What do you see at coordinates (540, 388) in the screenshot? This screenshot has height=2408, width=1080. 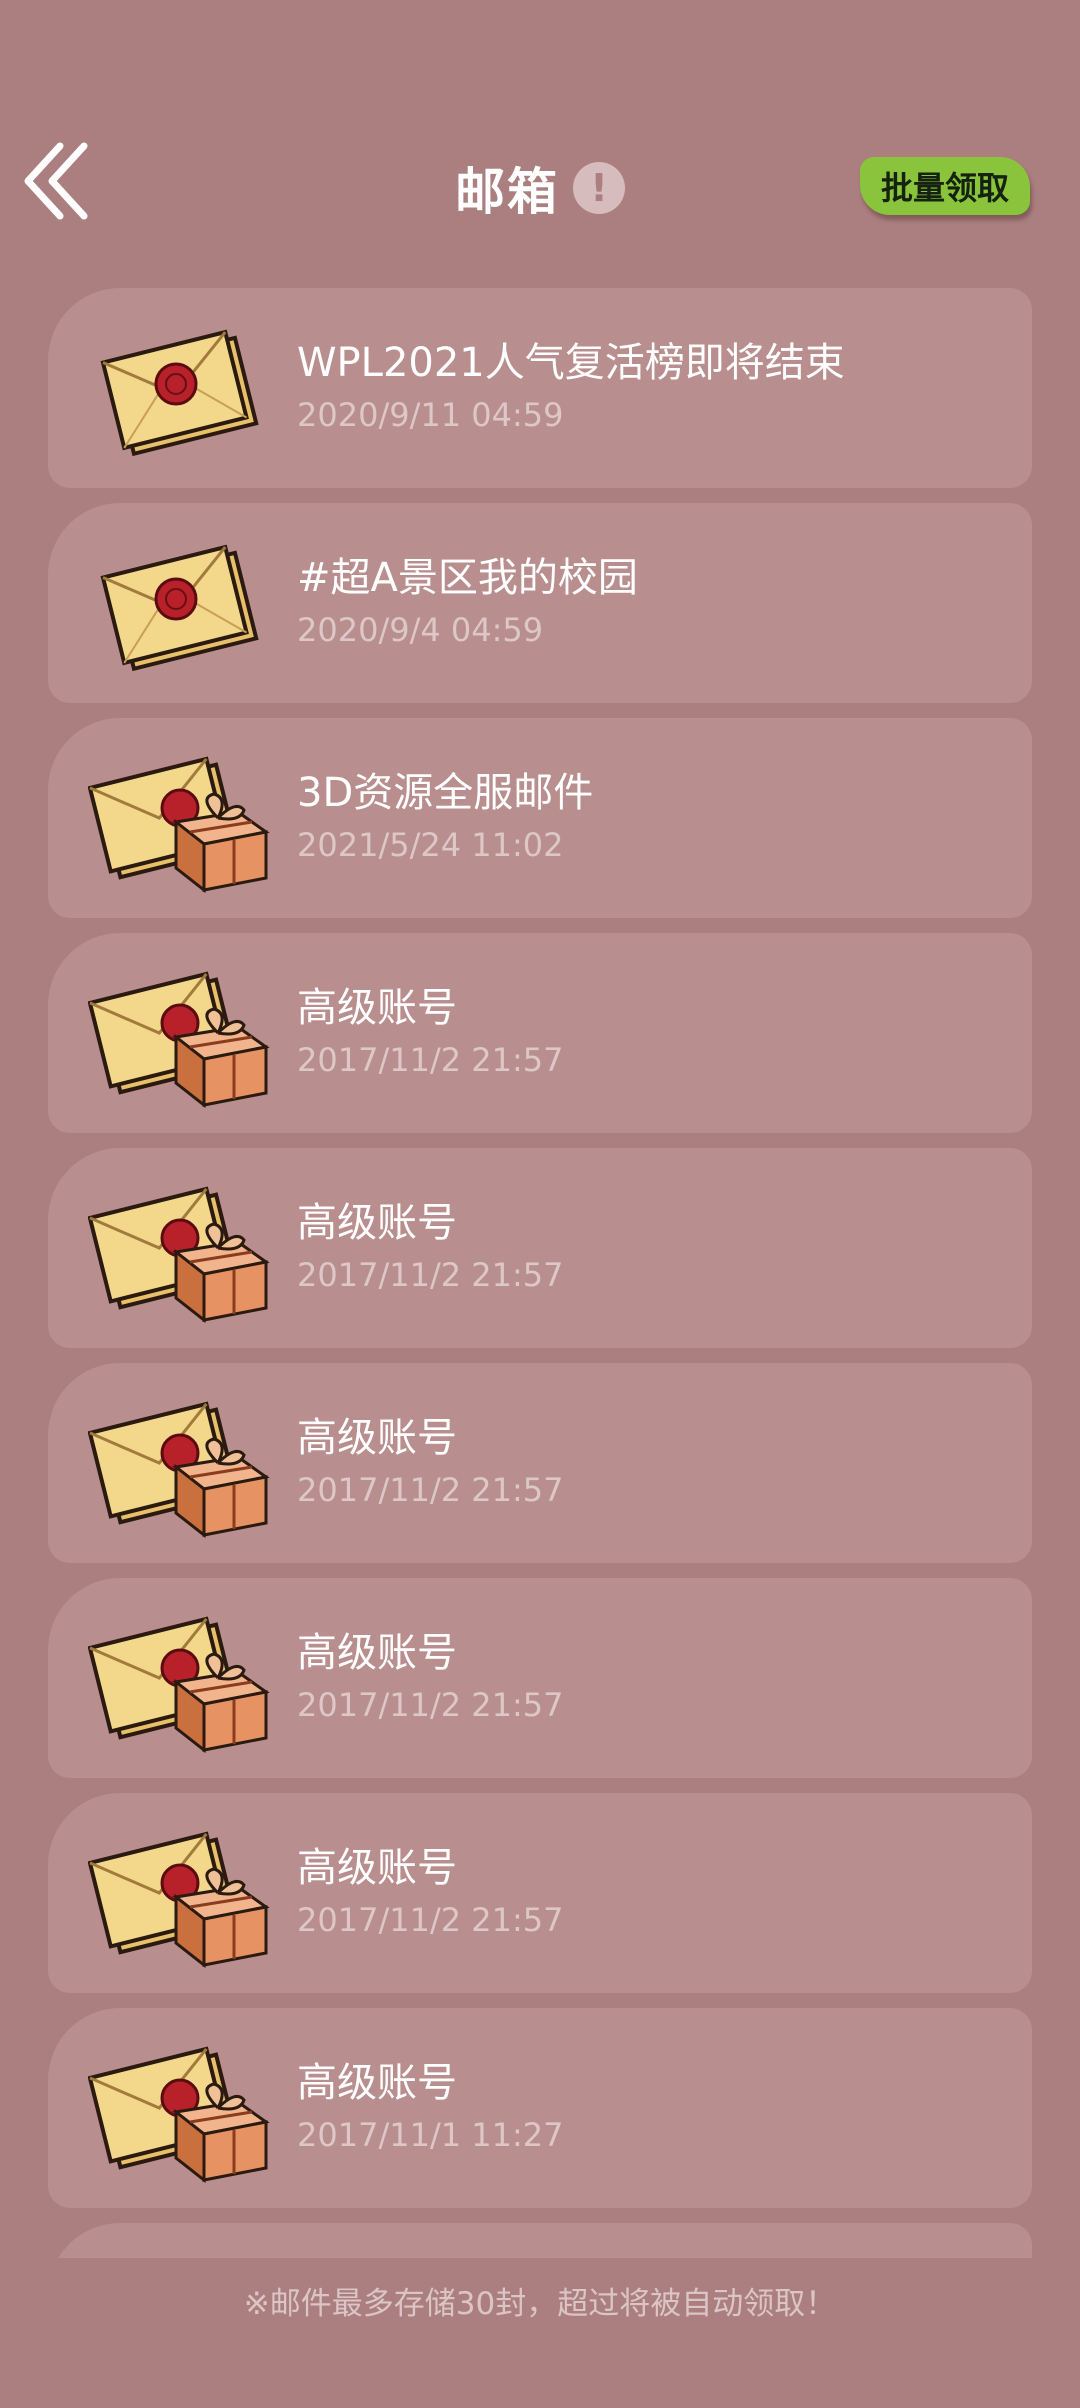 I see `mail-item: WPL2021人气复活榜即将结束 2020/9/11 04:59` at bounding box center [540, 388].